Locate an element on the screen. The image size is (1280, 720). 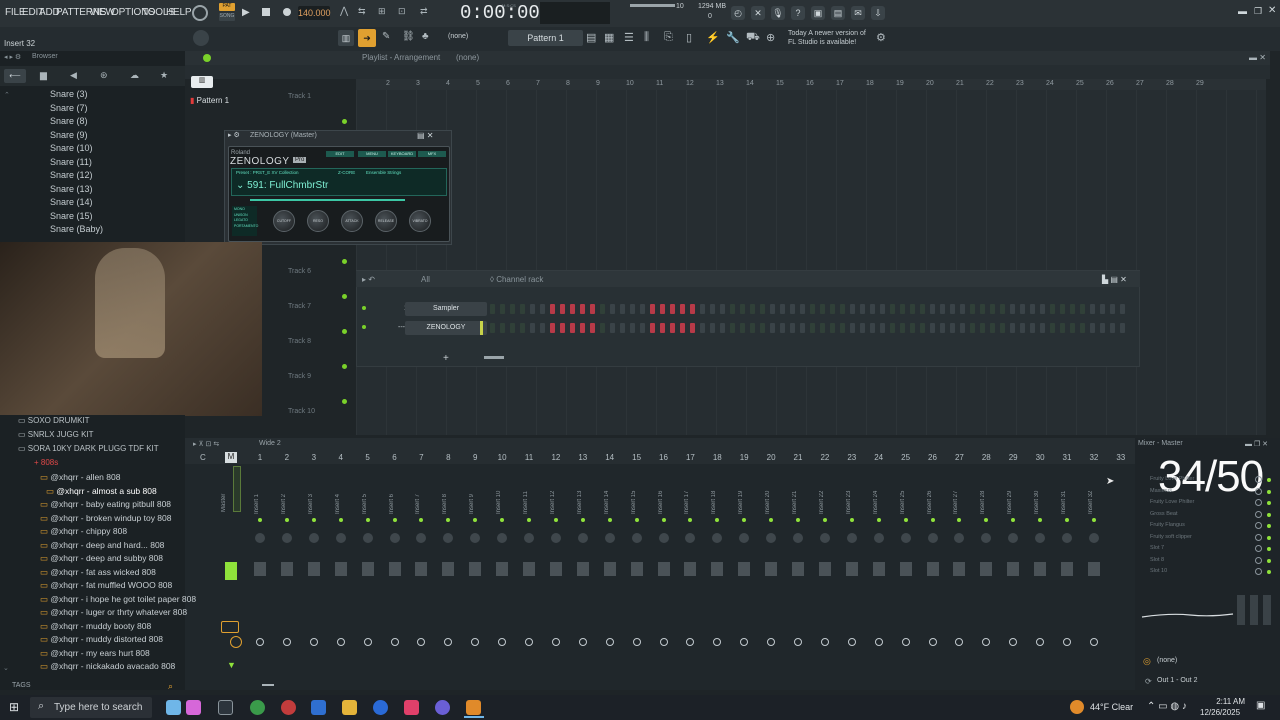
browser-file-icon: ▆ is located at coordinates (43, 75).